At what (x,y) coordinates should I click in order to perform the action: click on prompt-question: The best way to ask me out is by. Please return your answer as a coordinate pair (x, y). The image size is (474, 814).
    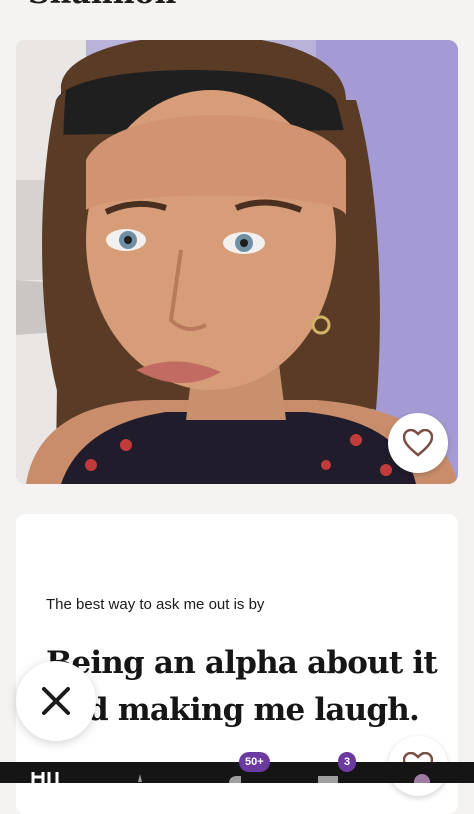
    Looking at the image, I should click on (155, 604).